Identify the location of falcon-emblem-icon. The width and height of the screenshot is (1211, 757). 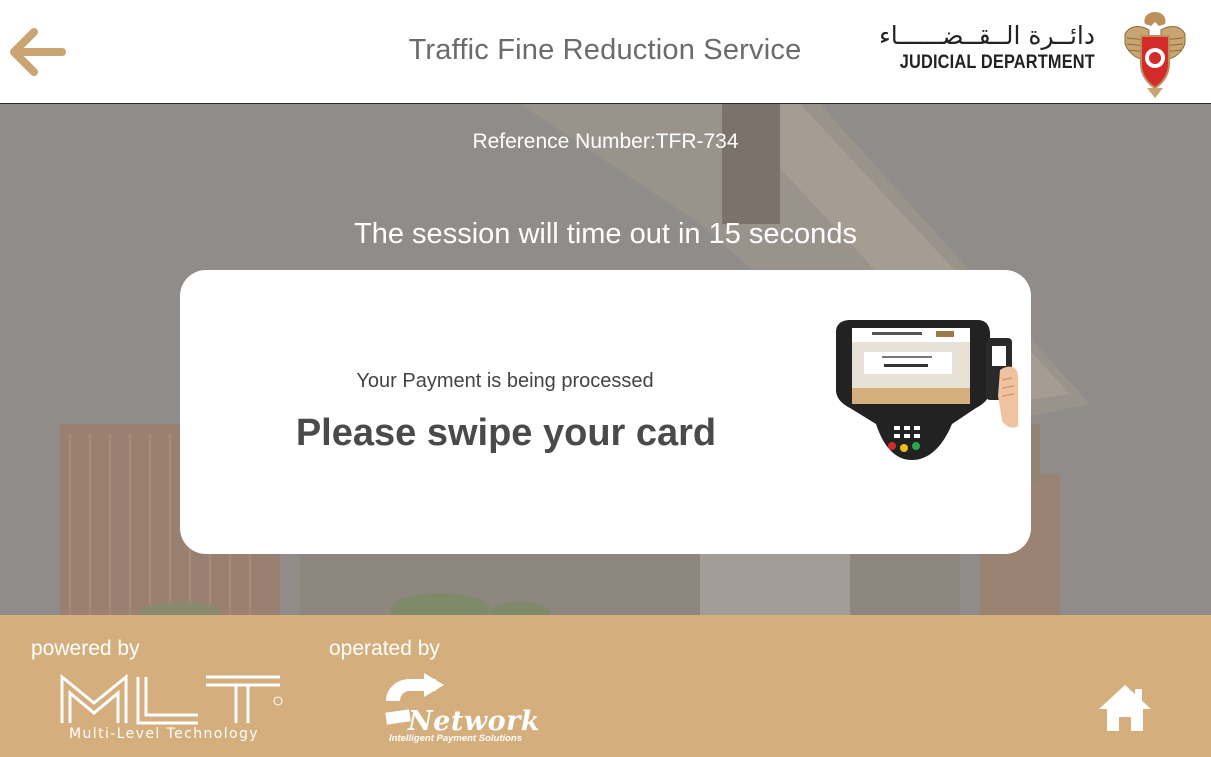
(1155, 55).